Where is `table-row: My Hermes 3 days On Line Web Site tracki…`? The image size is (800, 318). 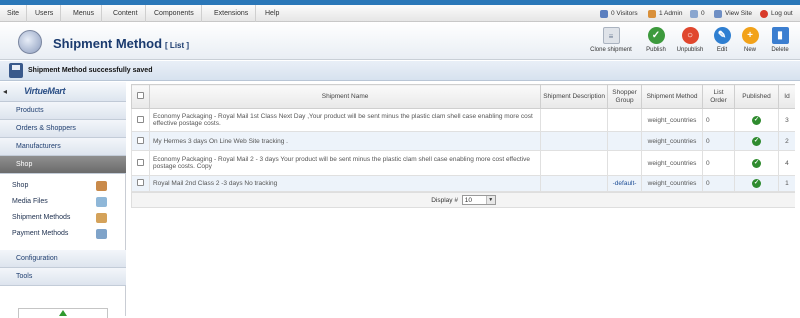 table-row: My Hermes 3 days On Line Web Site tracki… is located at coordinates (464, 141).